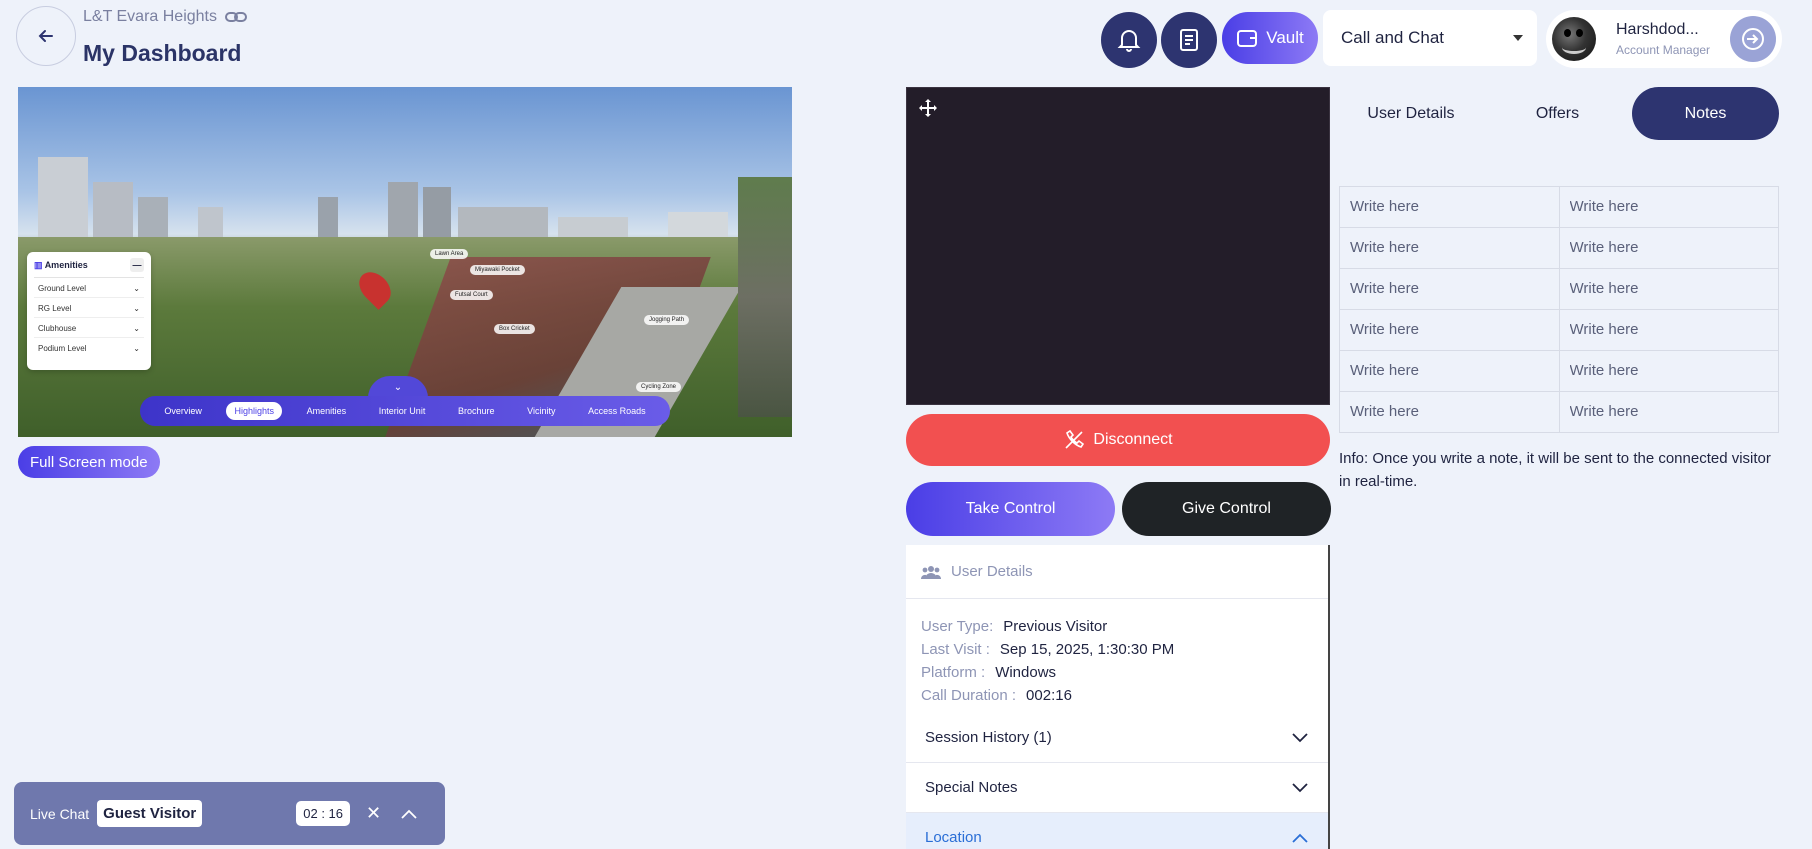 The height and width of the screenshot is (849, 1812). I want to click on poi-label: Jogging Path, so click(667, 320).